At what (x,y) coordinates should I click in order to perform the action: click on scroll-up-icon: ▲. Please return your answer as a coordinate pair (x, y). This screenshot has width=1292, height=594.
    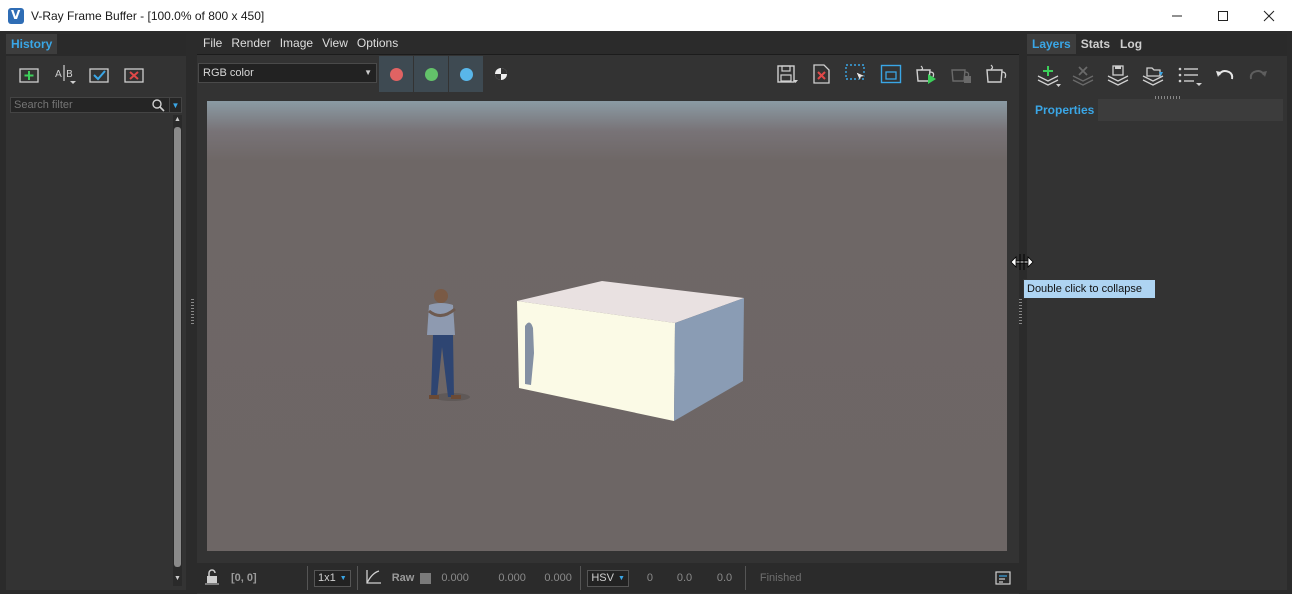
    Looking at the image, I should click on (177, 120).